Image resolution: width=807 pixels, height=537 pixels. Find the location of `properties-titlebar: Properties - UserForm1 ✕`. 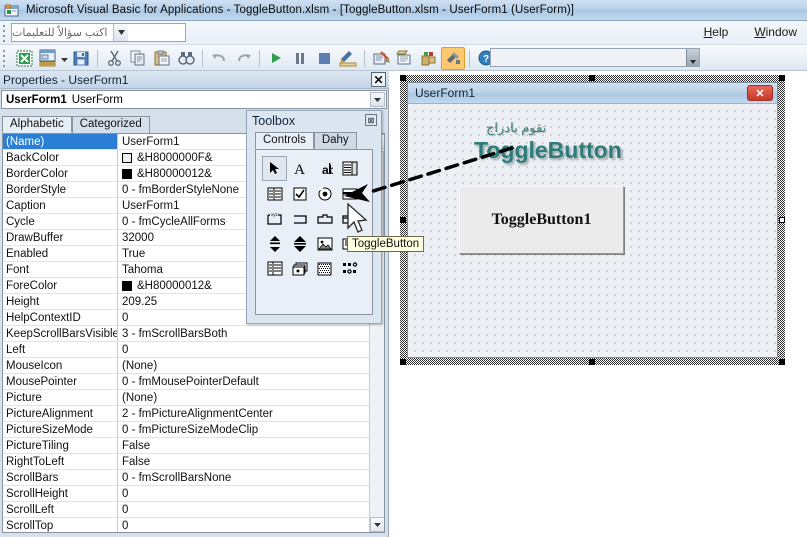

properties-titlebar: Properties - UserForm1 ✕ is located at coordinates (194, 80).